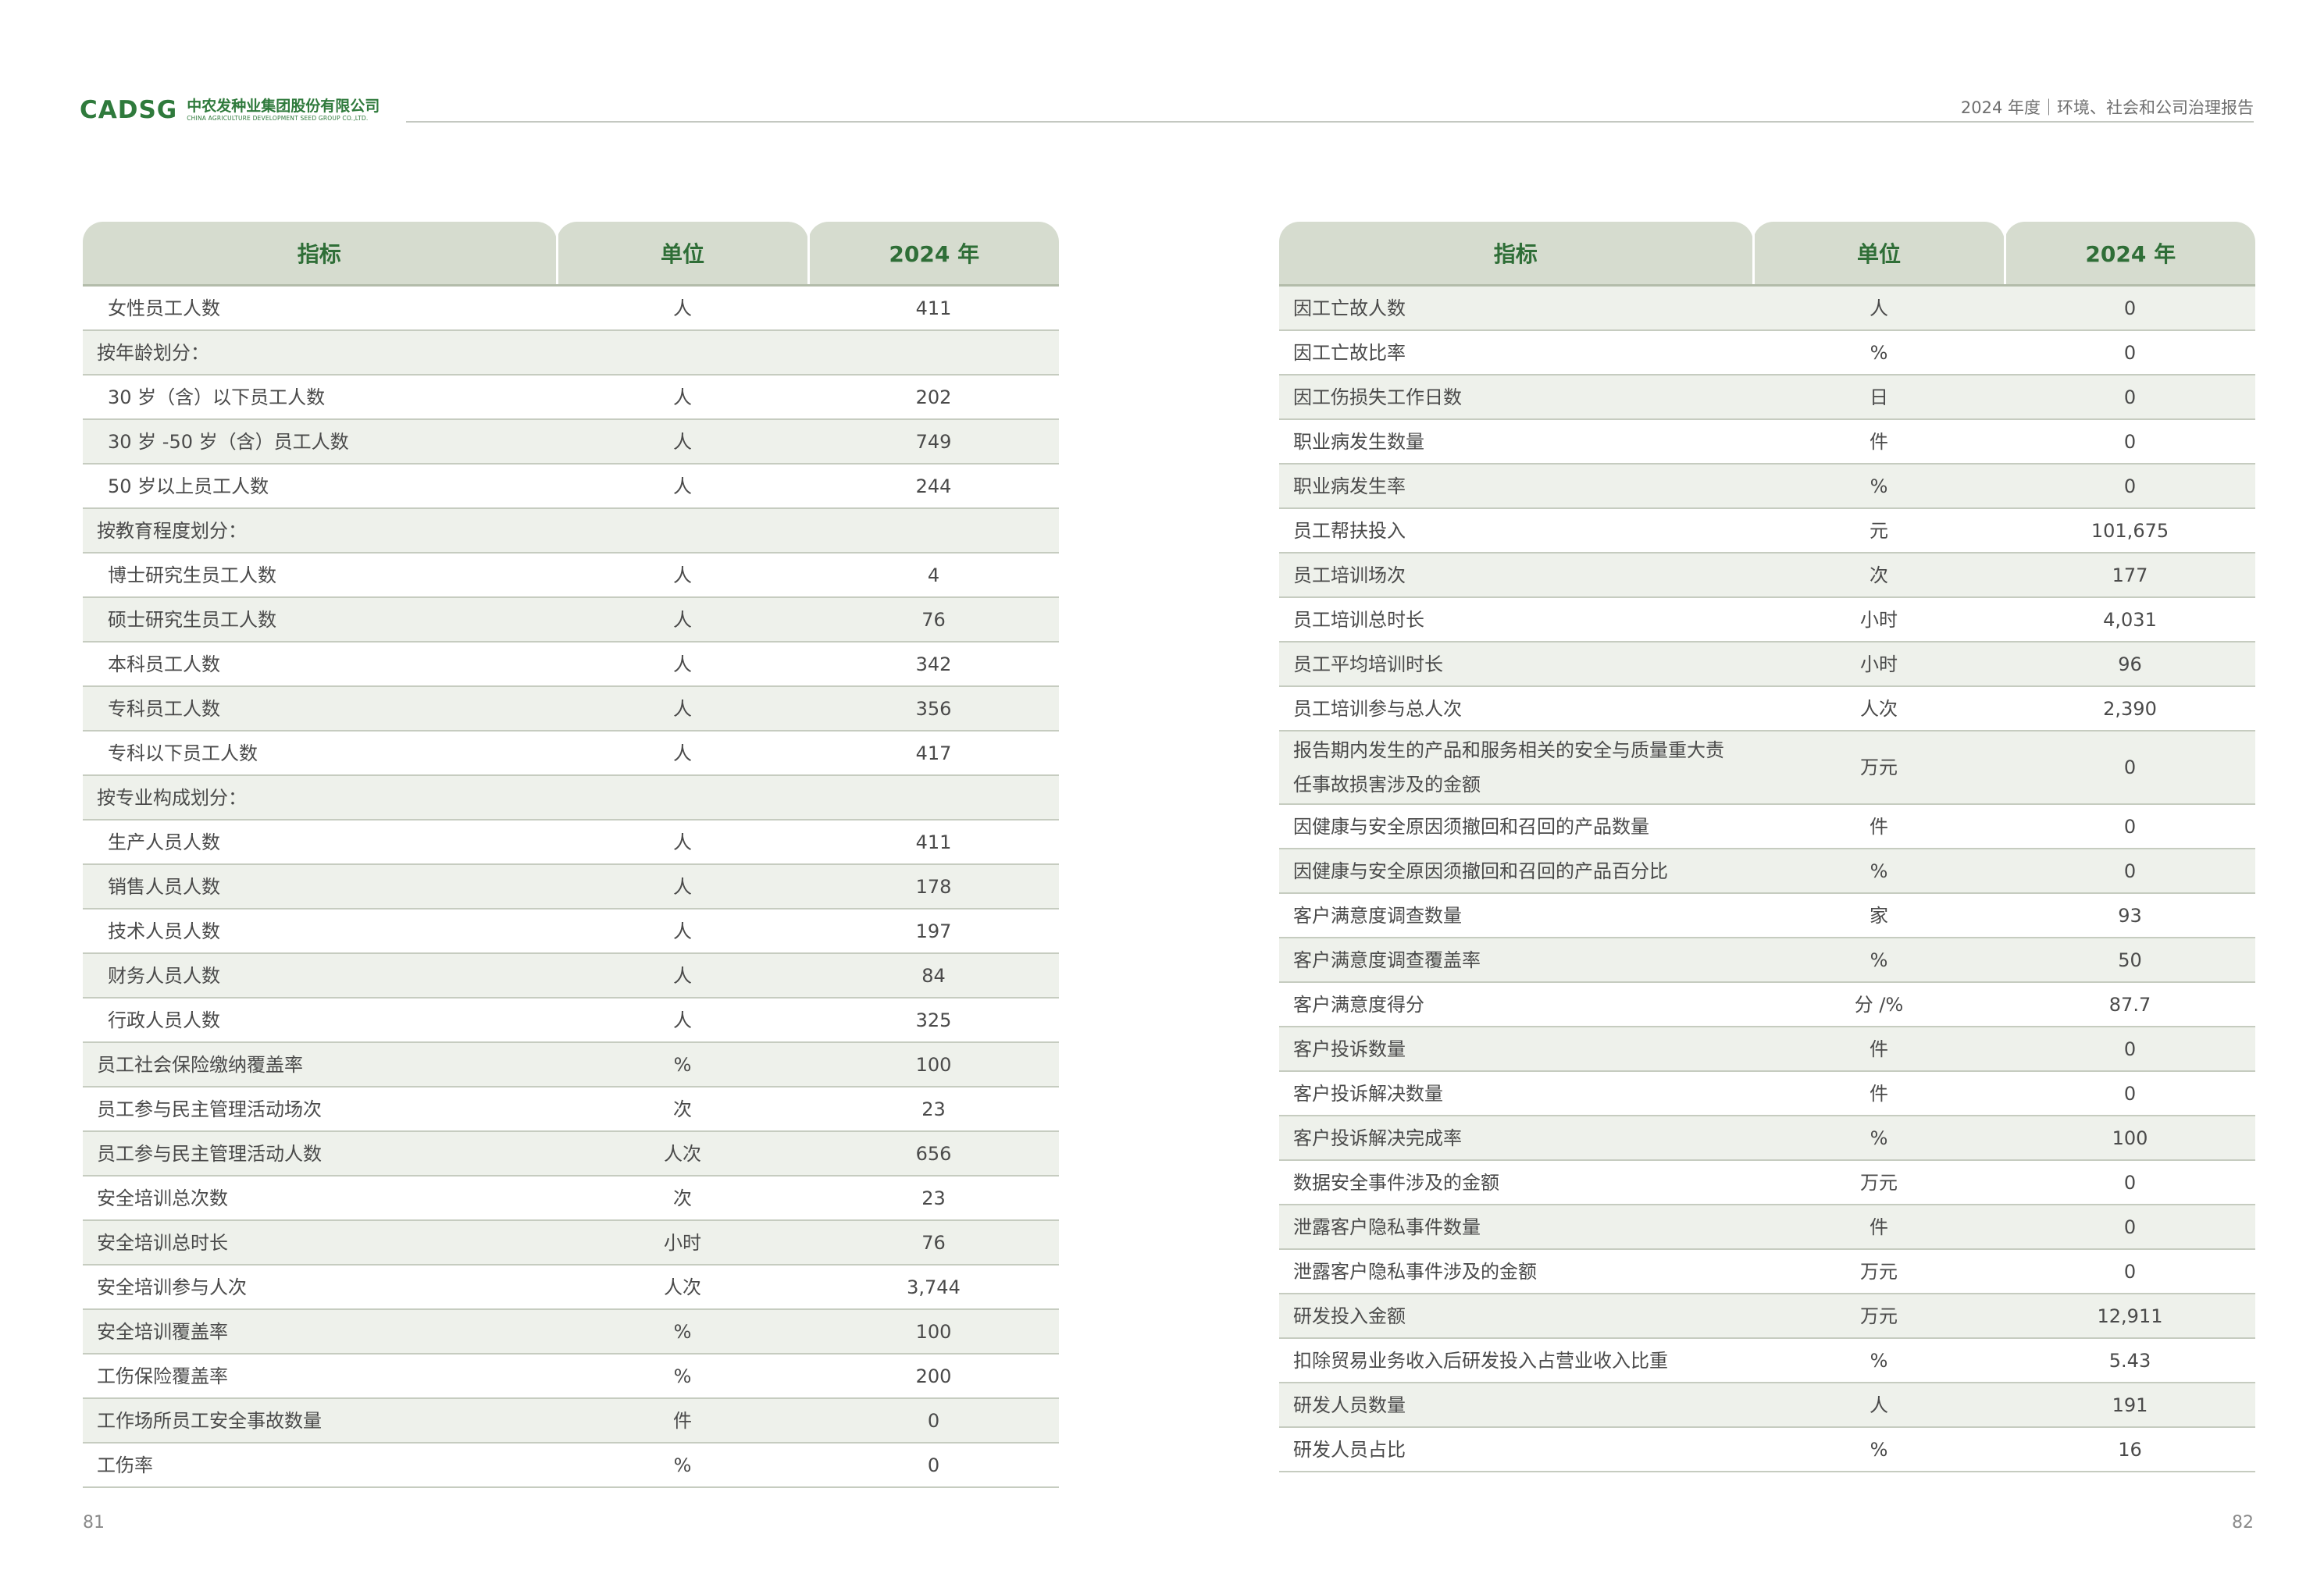 The image size is (2324, 1577). What do you see at coordinates (1516, 1227) in the screenshot?
I see `row-indicator: 泄露客户隐私事件数量` at bounding box center [1516, 1227].